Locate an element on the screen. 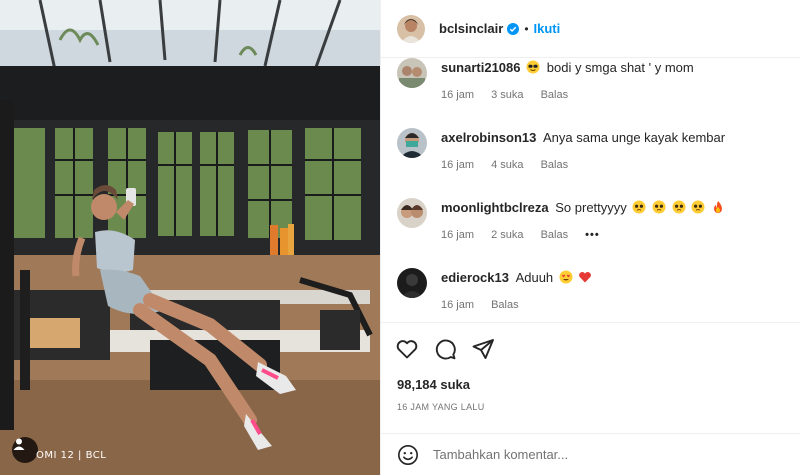  post-header: bclsinclair • Ikuti is located at coordinates (590, 29).